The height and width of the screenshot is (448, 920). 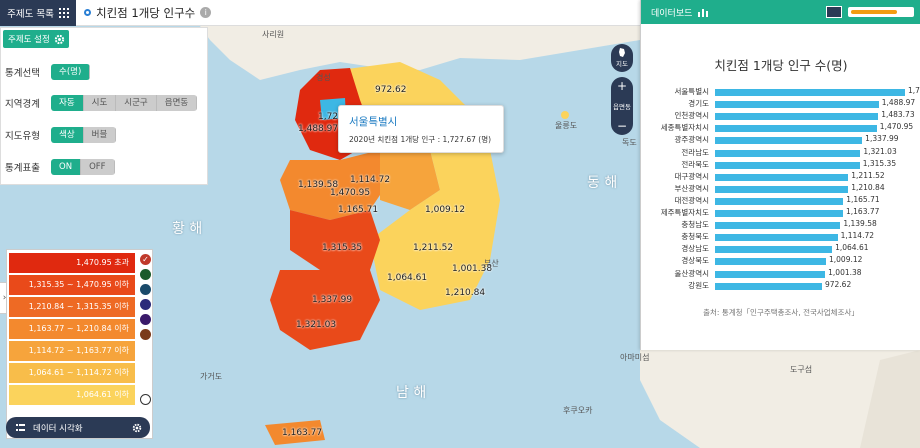 I want to click on place-gageo: 가거도, so click(x=211, y=376).